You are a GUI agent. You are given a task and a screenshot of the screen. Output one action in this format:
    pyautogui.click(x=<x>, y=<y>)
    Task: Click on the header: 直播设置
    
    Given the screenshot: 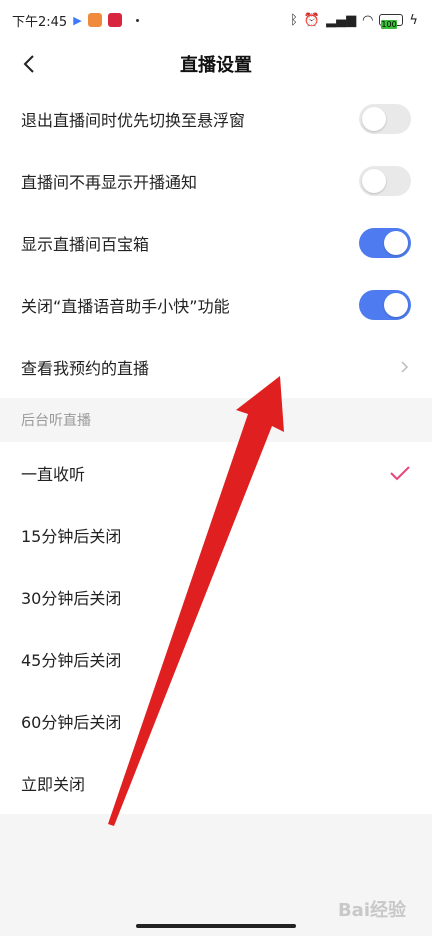 What is the action you would take?
    pyautogui.click(x=216, y=64)
    